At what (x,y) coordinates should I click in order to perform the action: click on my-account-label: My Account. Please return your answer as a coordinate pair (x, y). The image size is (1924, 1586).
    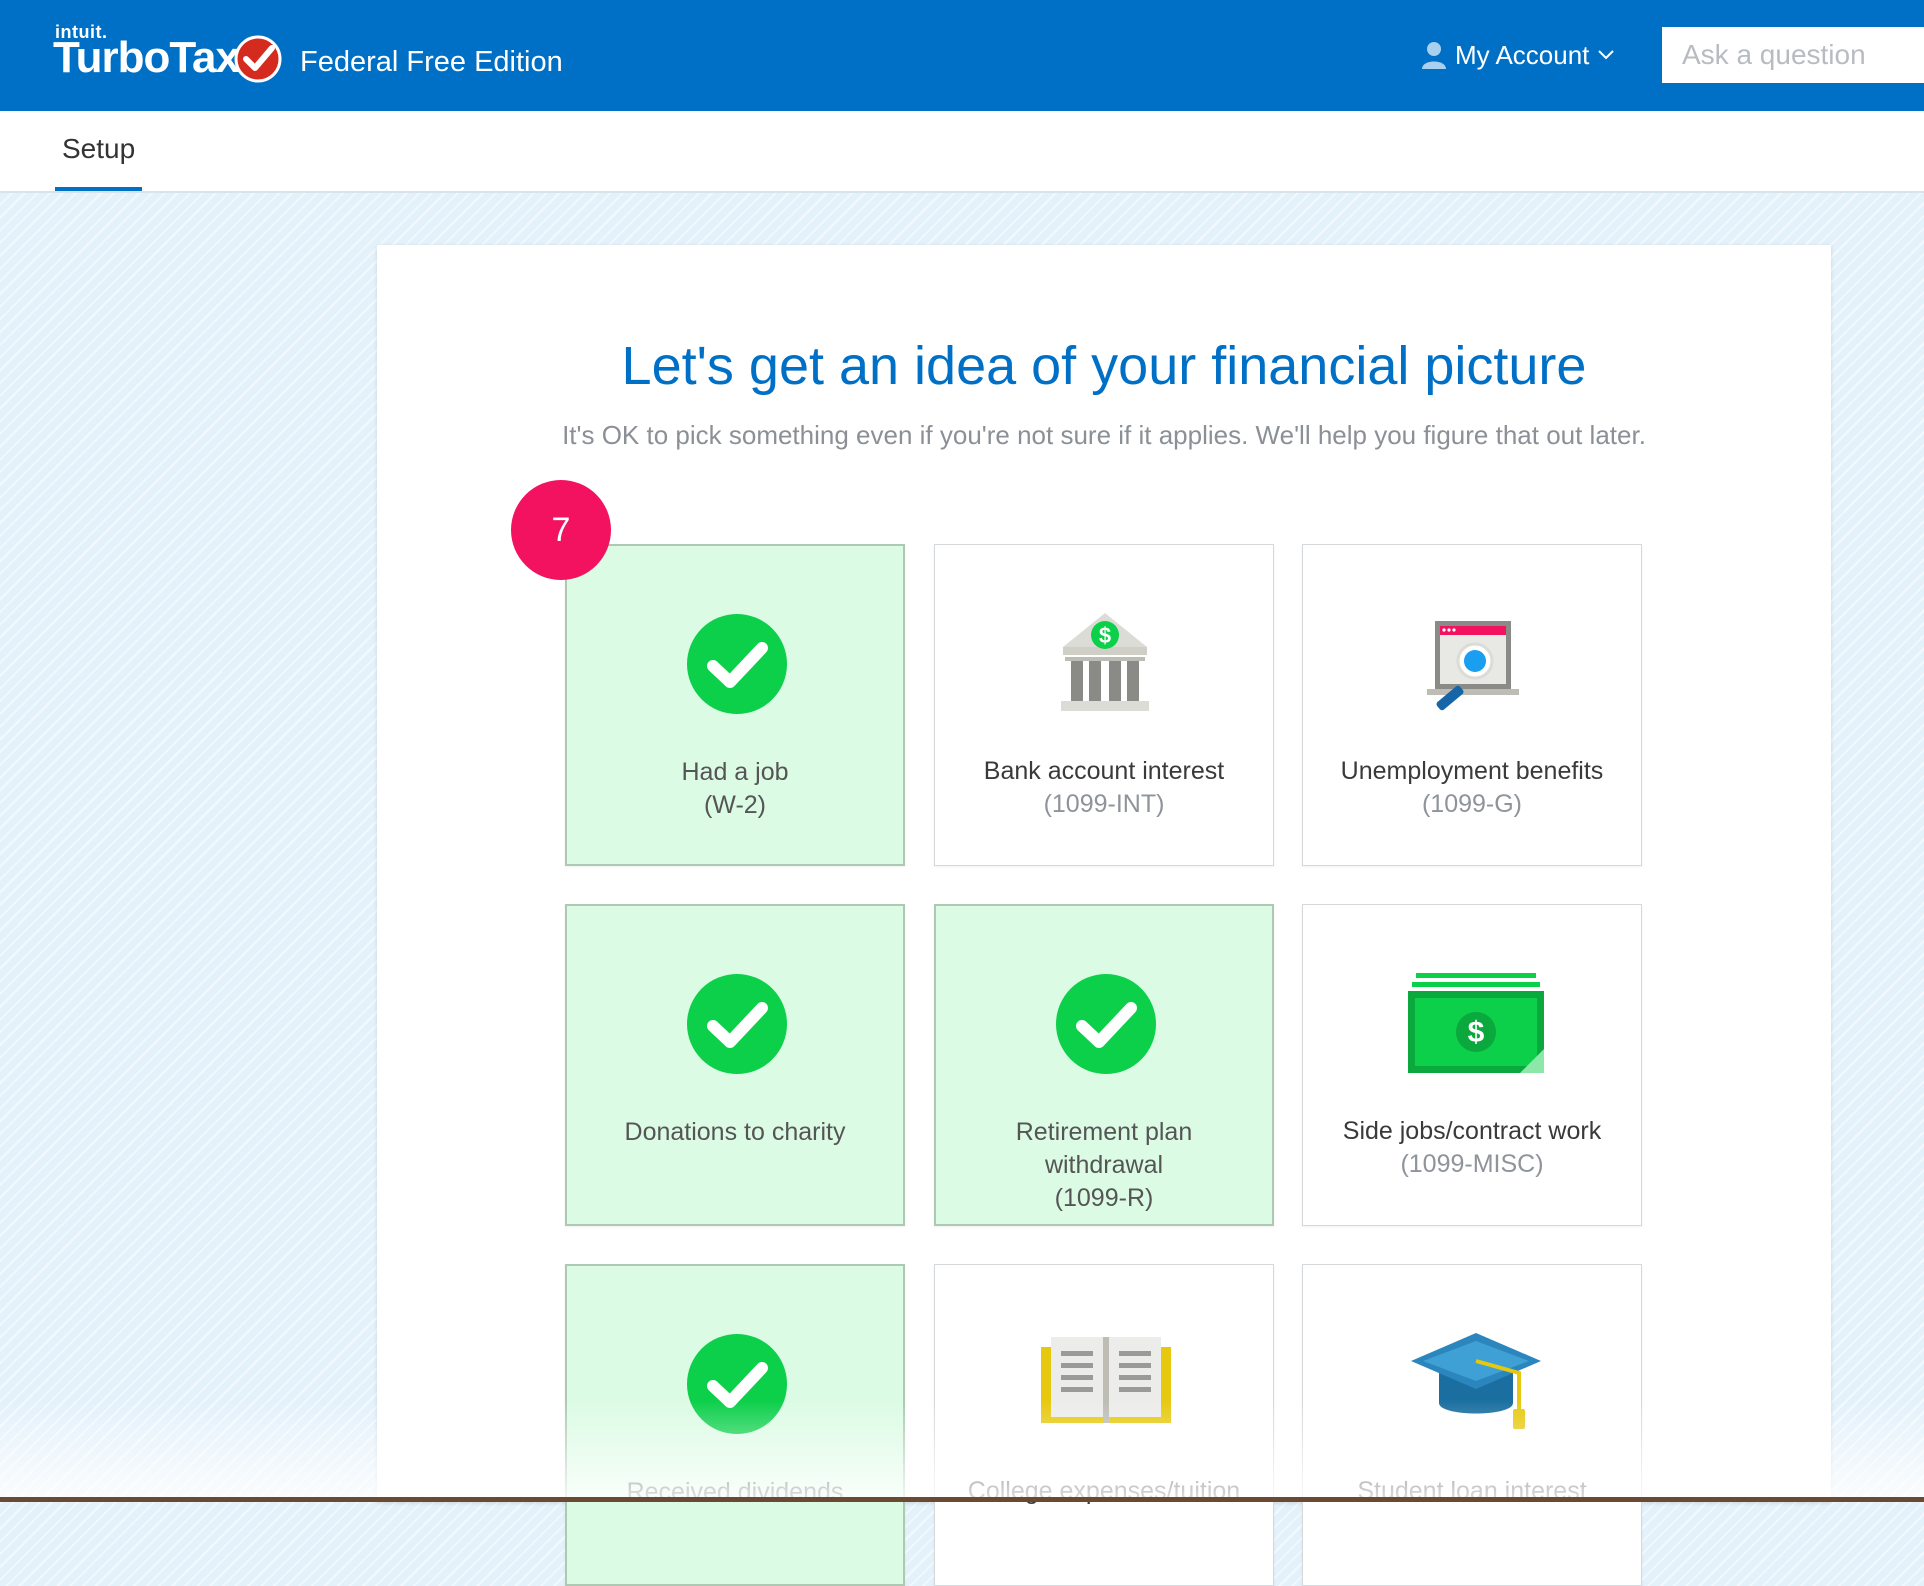
    Looking at the image, I should click on (1522, 54).